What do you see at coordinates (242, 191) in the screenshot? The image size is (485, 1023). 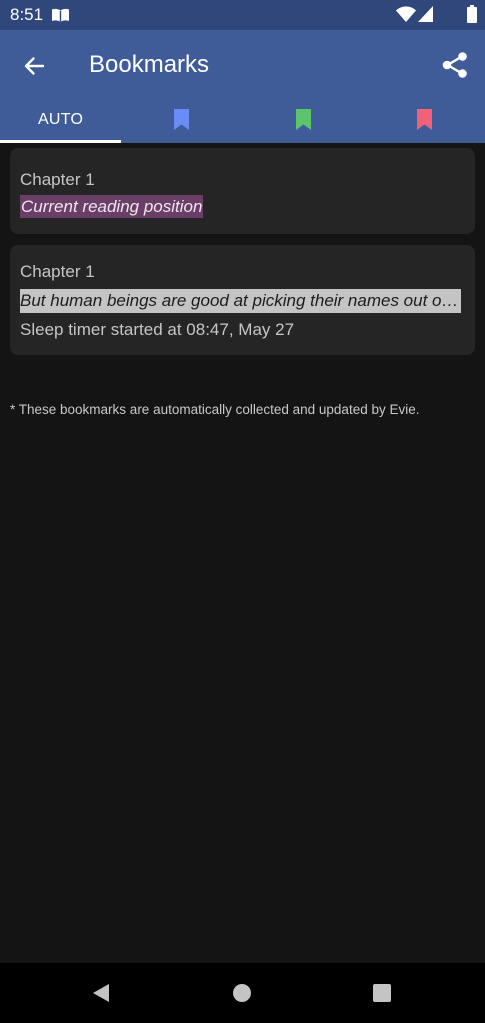 I see `bookmark-card: Chapter 1 Current reading position` at bounding box center [242, 191].